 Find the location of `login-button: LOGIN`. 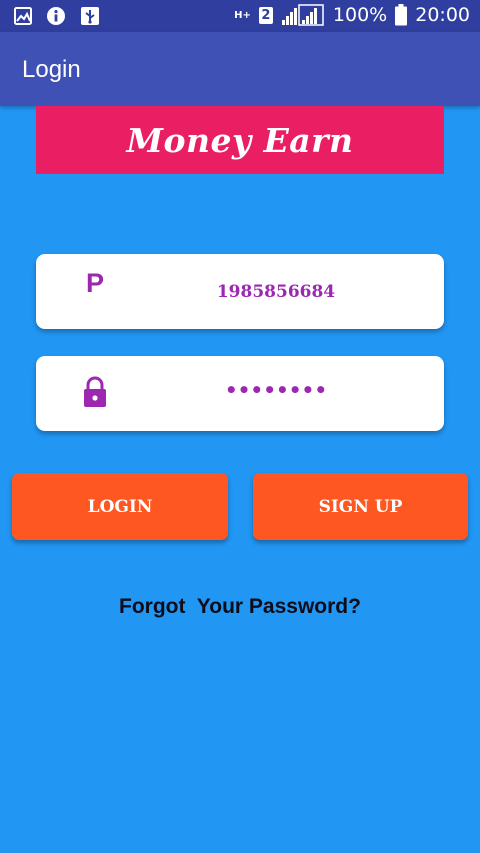

login-button: LOGIN is located at coordinates (120, 506).